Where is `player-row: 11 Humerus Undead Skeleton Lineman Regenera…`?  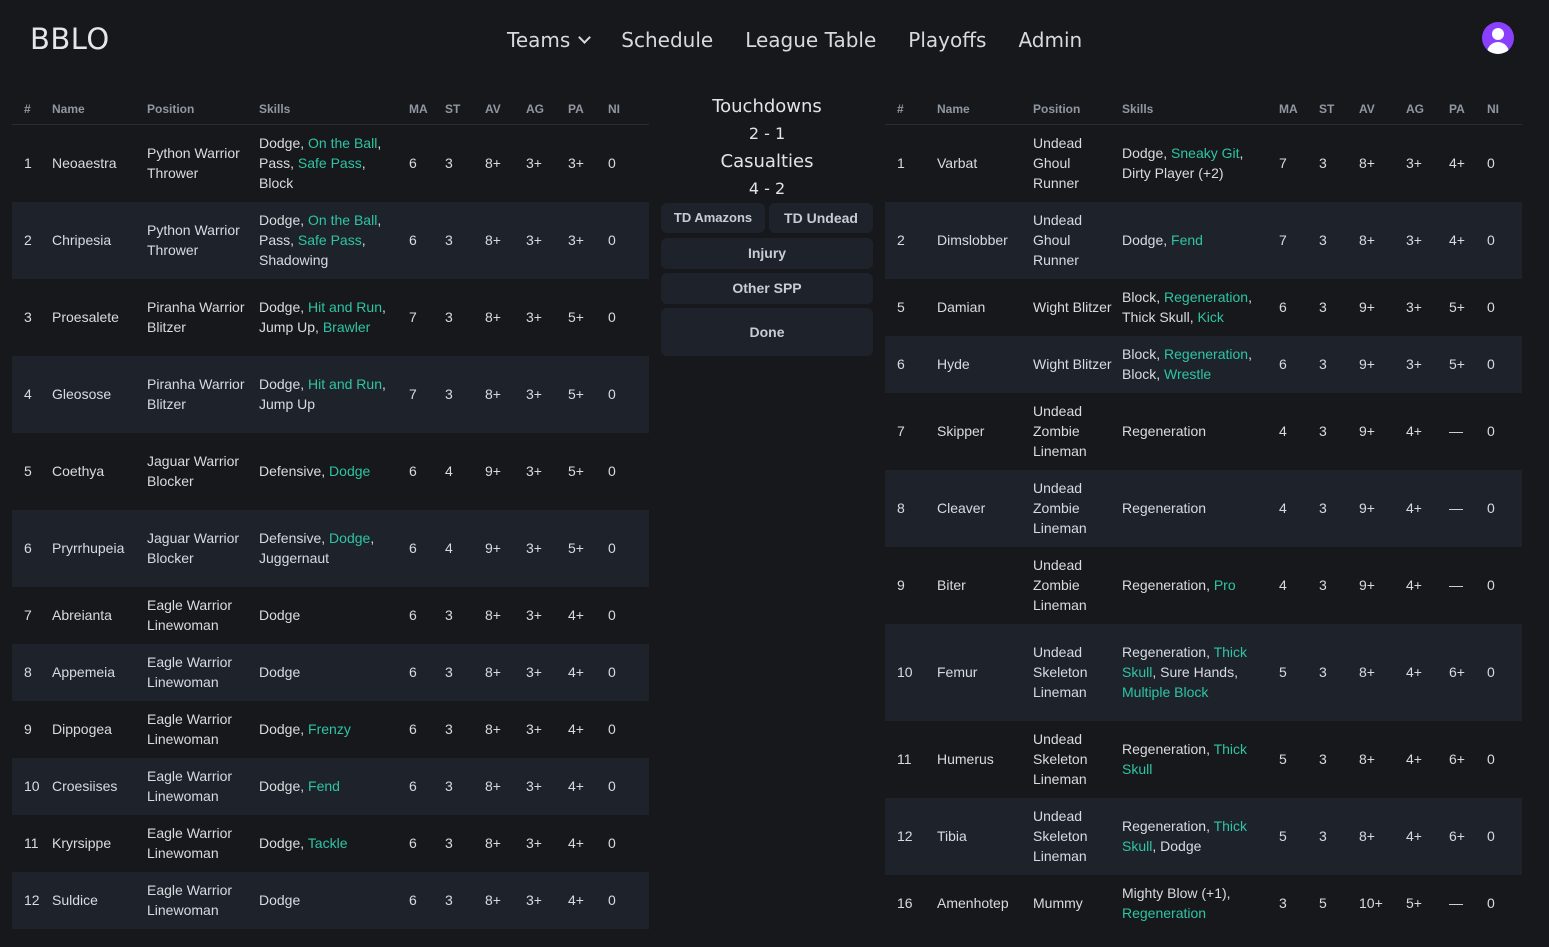
player-row: 11 Humerus Undead Skeleton Lineman Regenera… is located at coordinates (1203, 759).